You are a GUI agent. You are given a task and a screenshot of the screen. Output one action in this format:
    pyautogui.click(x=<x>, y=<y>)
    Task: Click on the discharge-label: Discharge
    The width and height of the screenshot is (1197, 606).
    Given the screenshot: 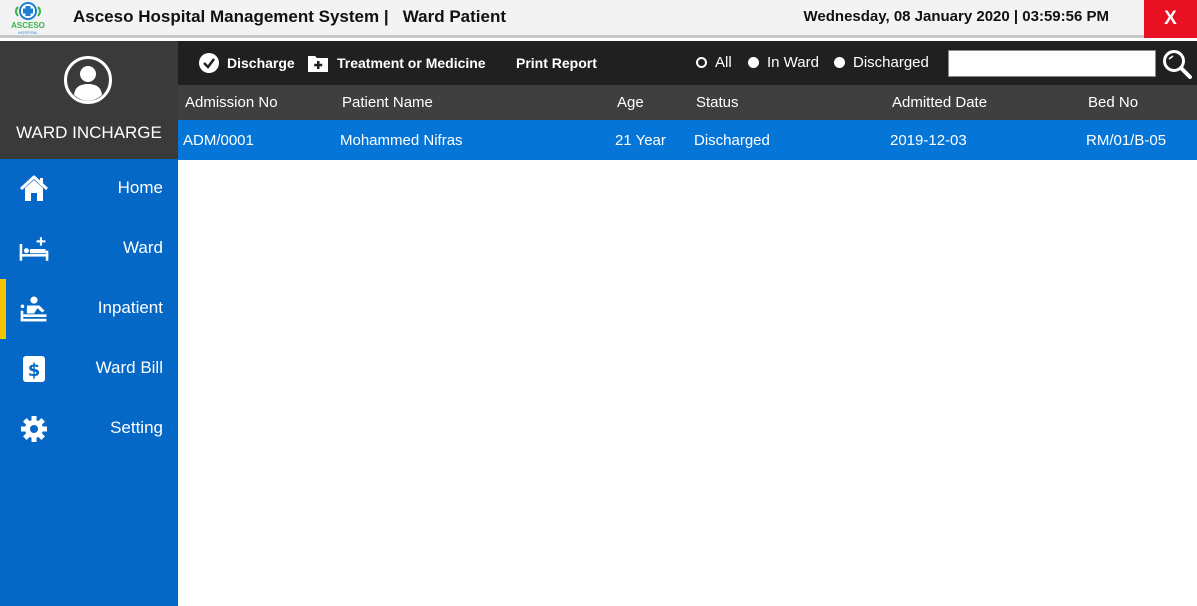 What is the action you would take?
    pyautogui.click(x=261, y=63)
    